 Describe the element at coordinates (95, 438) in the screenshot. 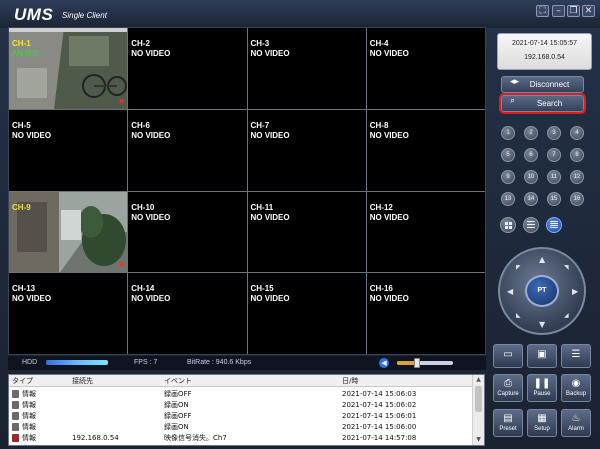

I see `log-host: 192.168.0.54` at that location.